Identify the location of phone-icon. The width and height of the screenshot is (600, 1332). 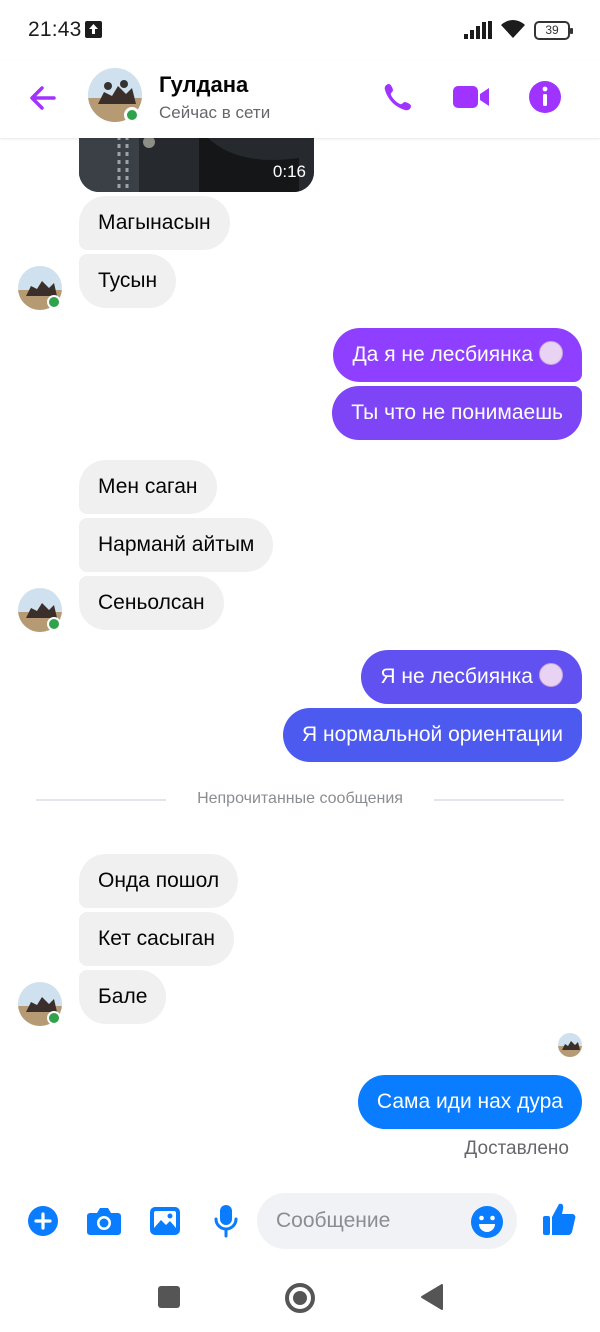
(397, 97).